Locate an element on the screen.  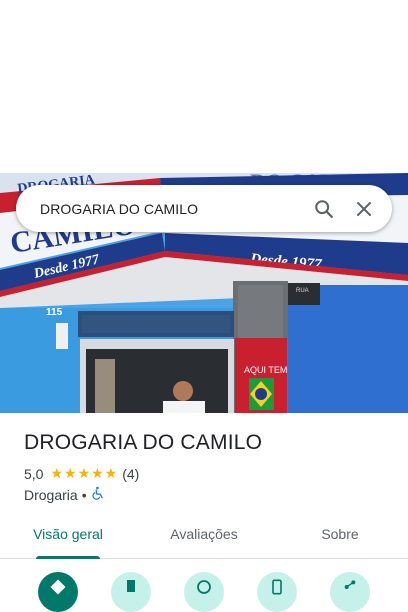
tab-reviews: Avaliações is located at coordinates (204, 536).